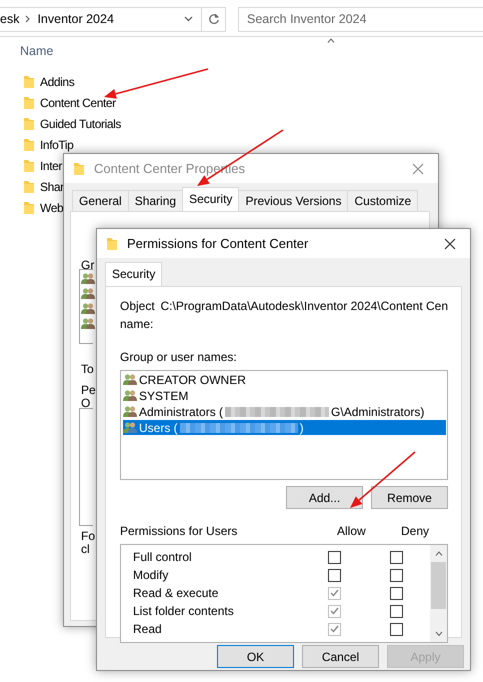  What do you see at coordinates (438, 633) in the screenshot?
I see `scroll-down-icon` at bounding box center [438, 633].